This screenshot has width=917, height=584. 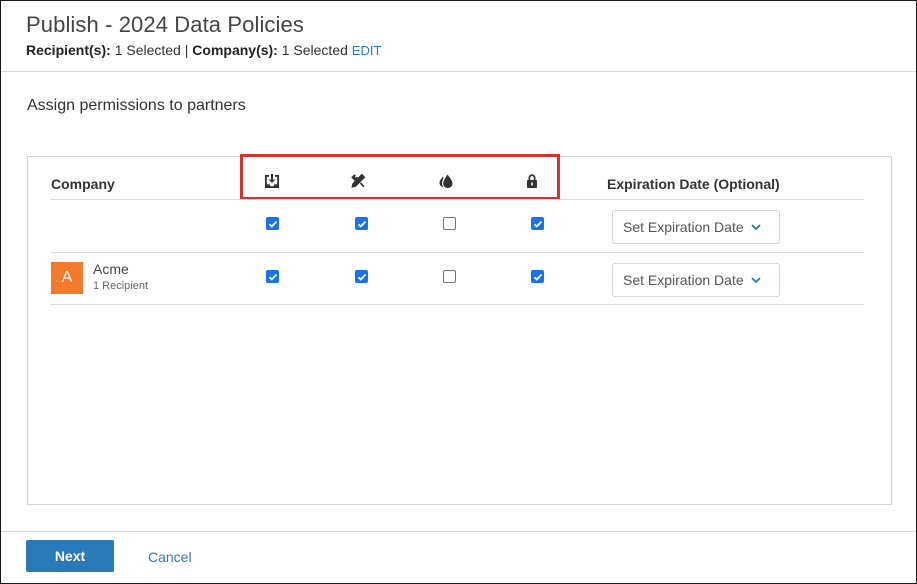 What do you see at coordinates (457, 199) in the screenshot?
I see `header-divider` at bounding box center [457, 199].